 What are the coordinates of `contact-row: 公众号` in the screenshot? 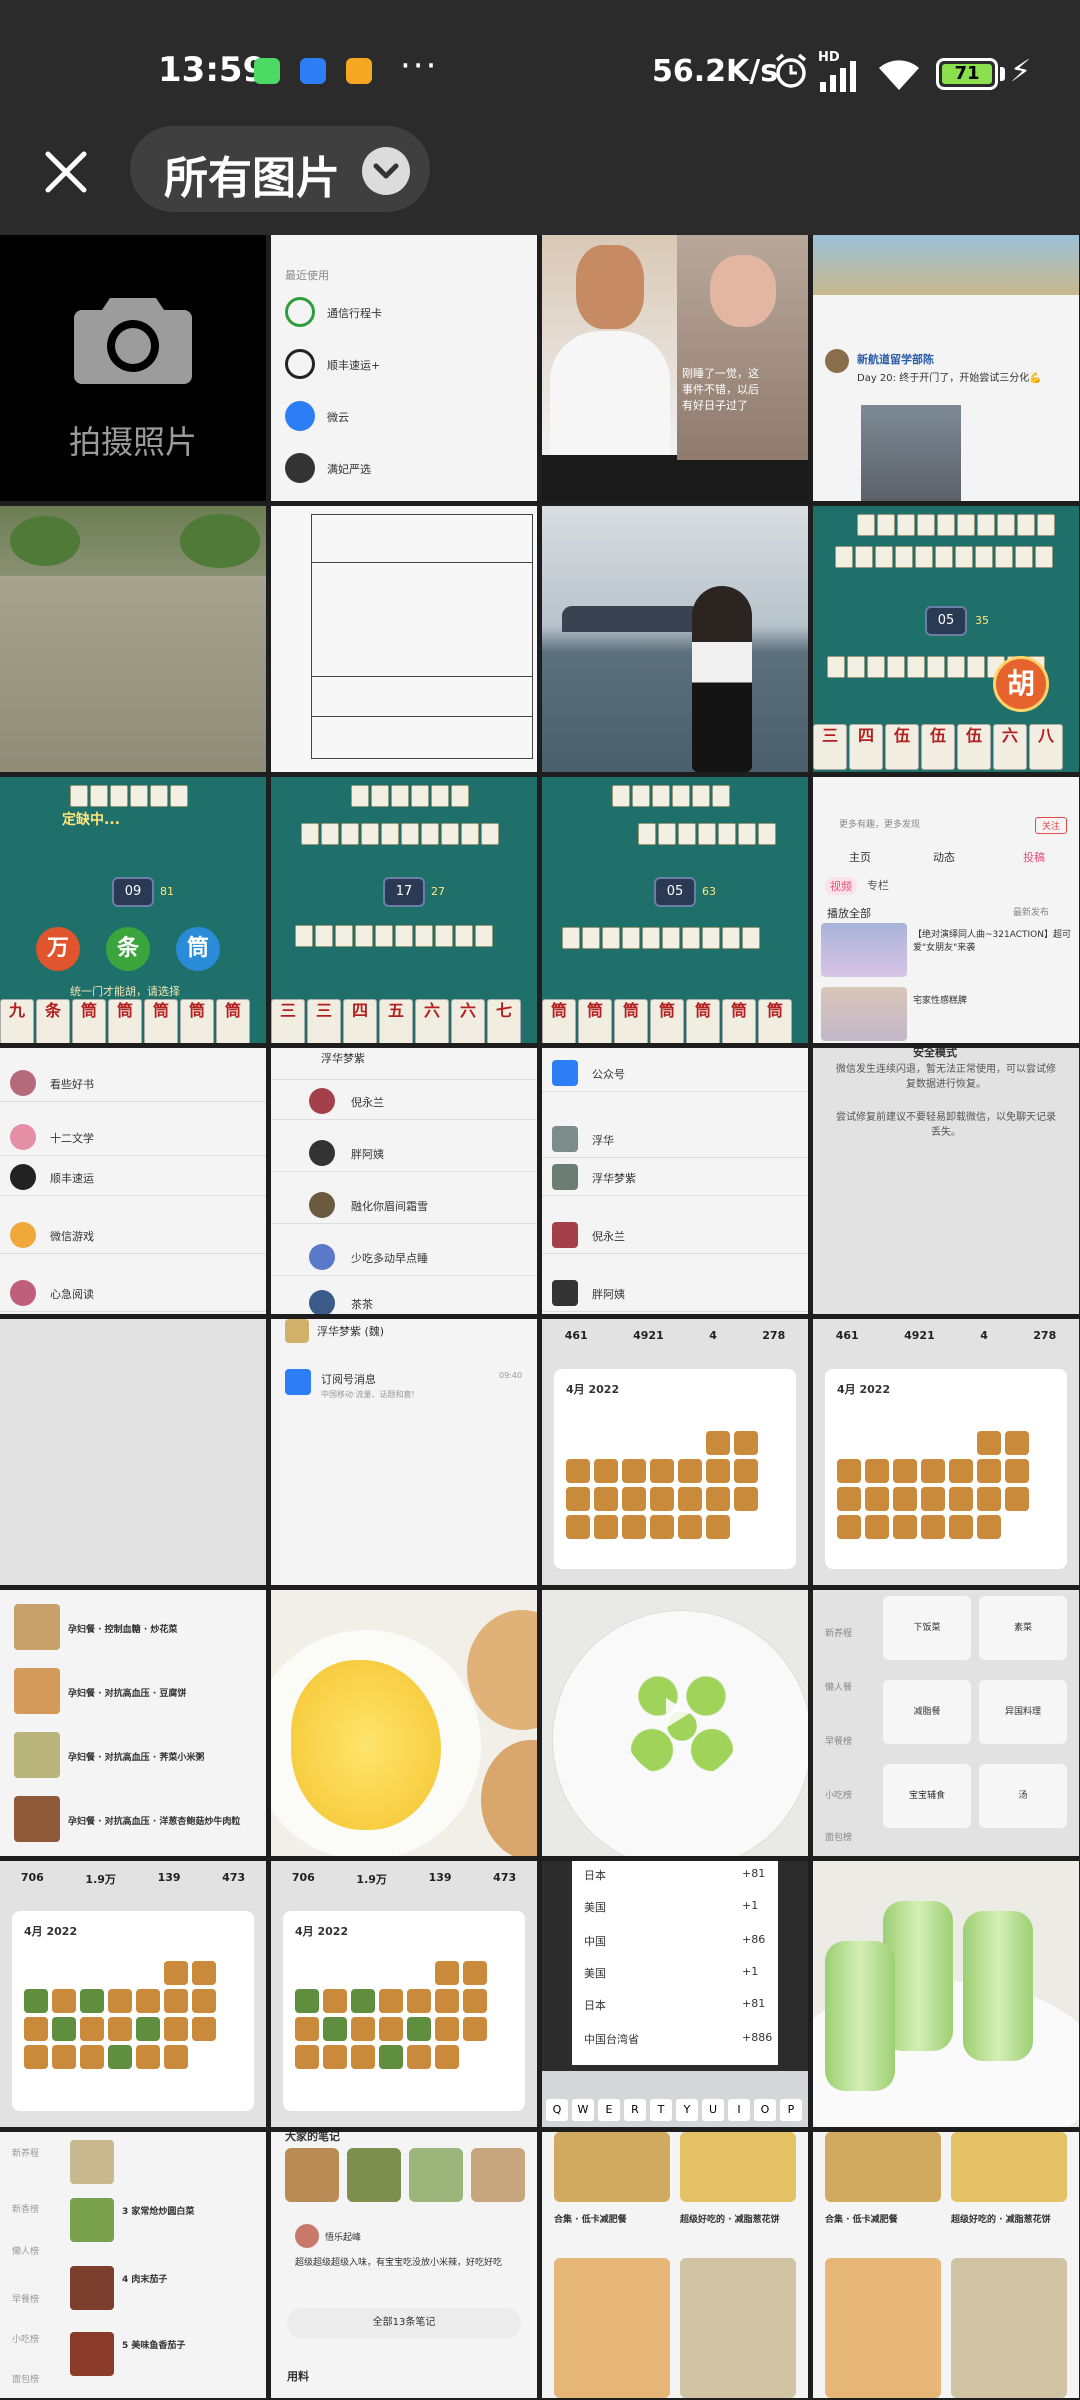 It's located at (675, 1073).